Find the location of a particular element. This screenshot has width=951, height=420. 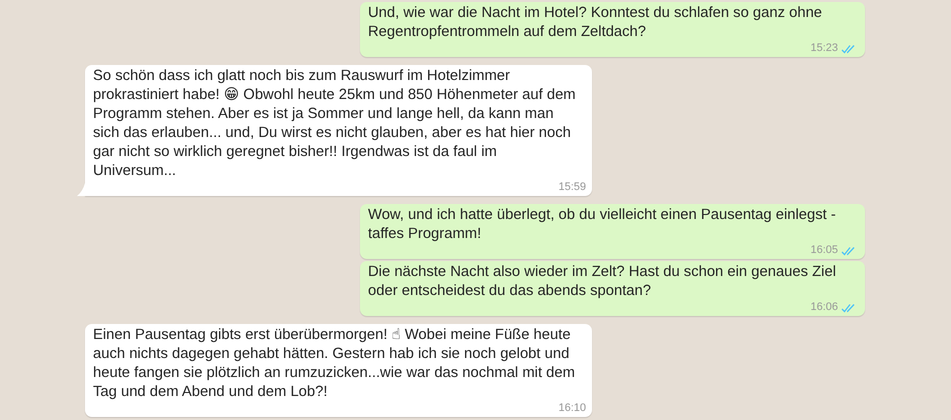

message-text: Die nächste Nacht also wieder im Zelt? Hast du schon ein genaues Ziel oder entscheidest du das abends spontan? is located at coordinates (602, 282).